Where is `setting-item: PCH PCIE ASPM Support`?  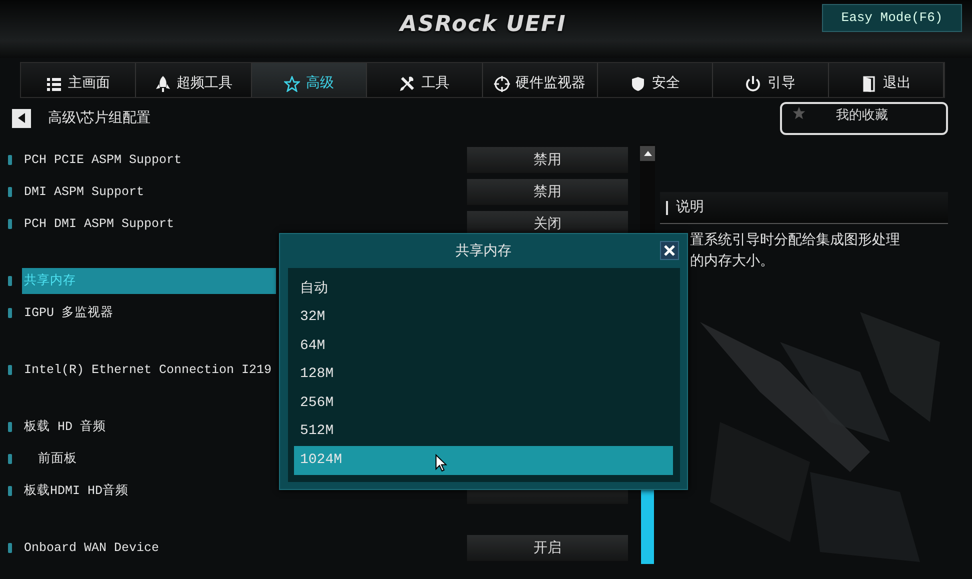 setting-item: PCH PCIE ASPM Support is located at coordinates (149, 160).